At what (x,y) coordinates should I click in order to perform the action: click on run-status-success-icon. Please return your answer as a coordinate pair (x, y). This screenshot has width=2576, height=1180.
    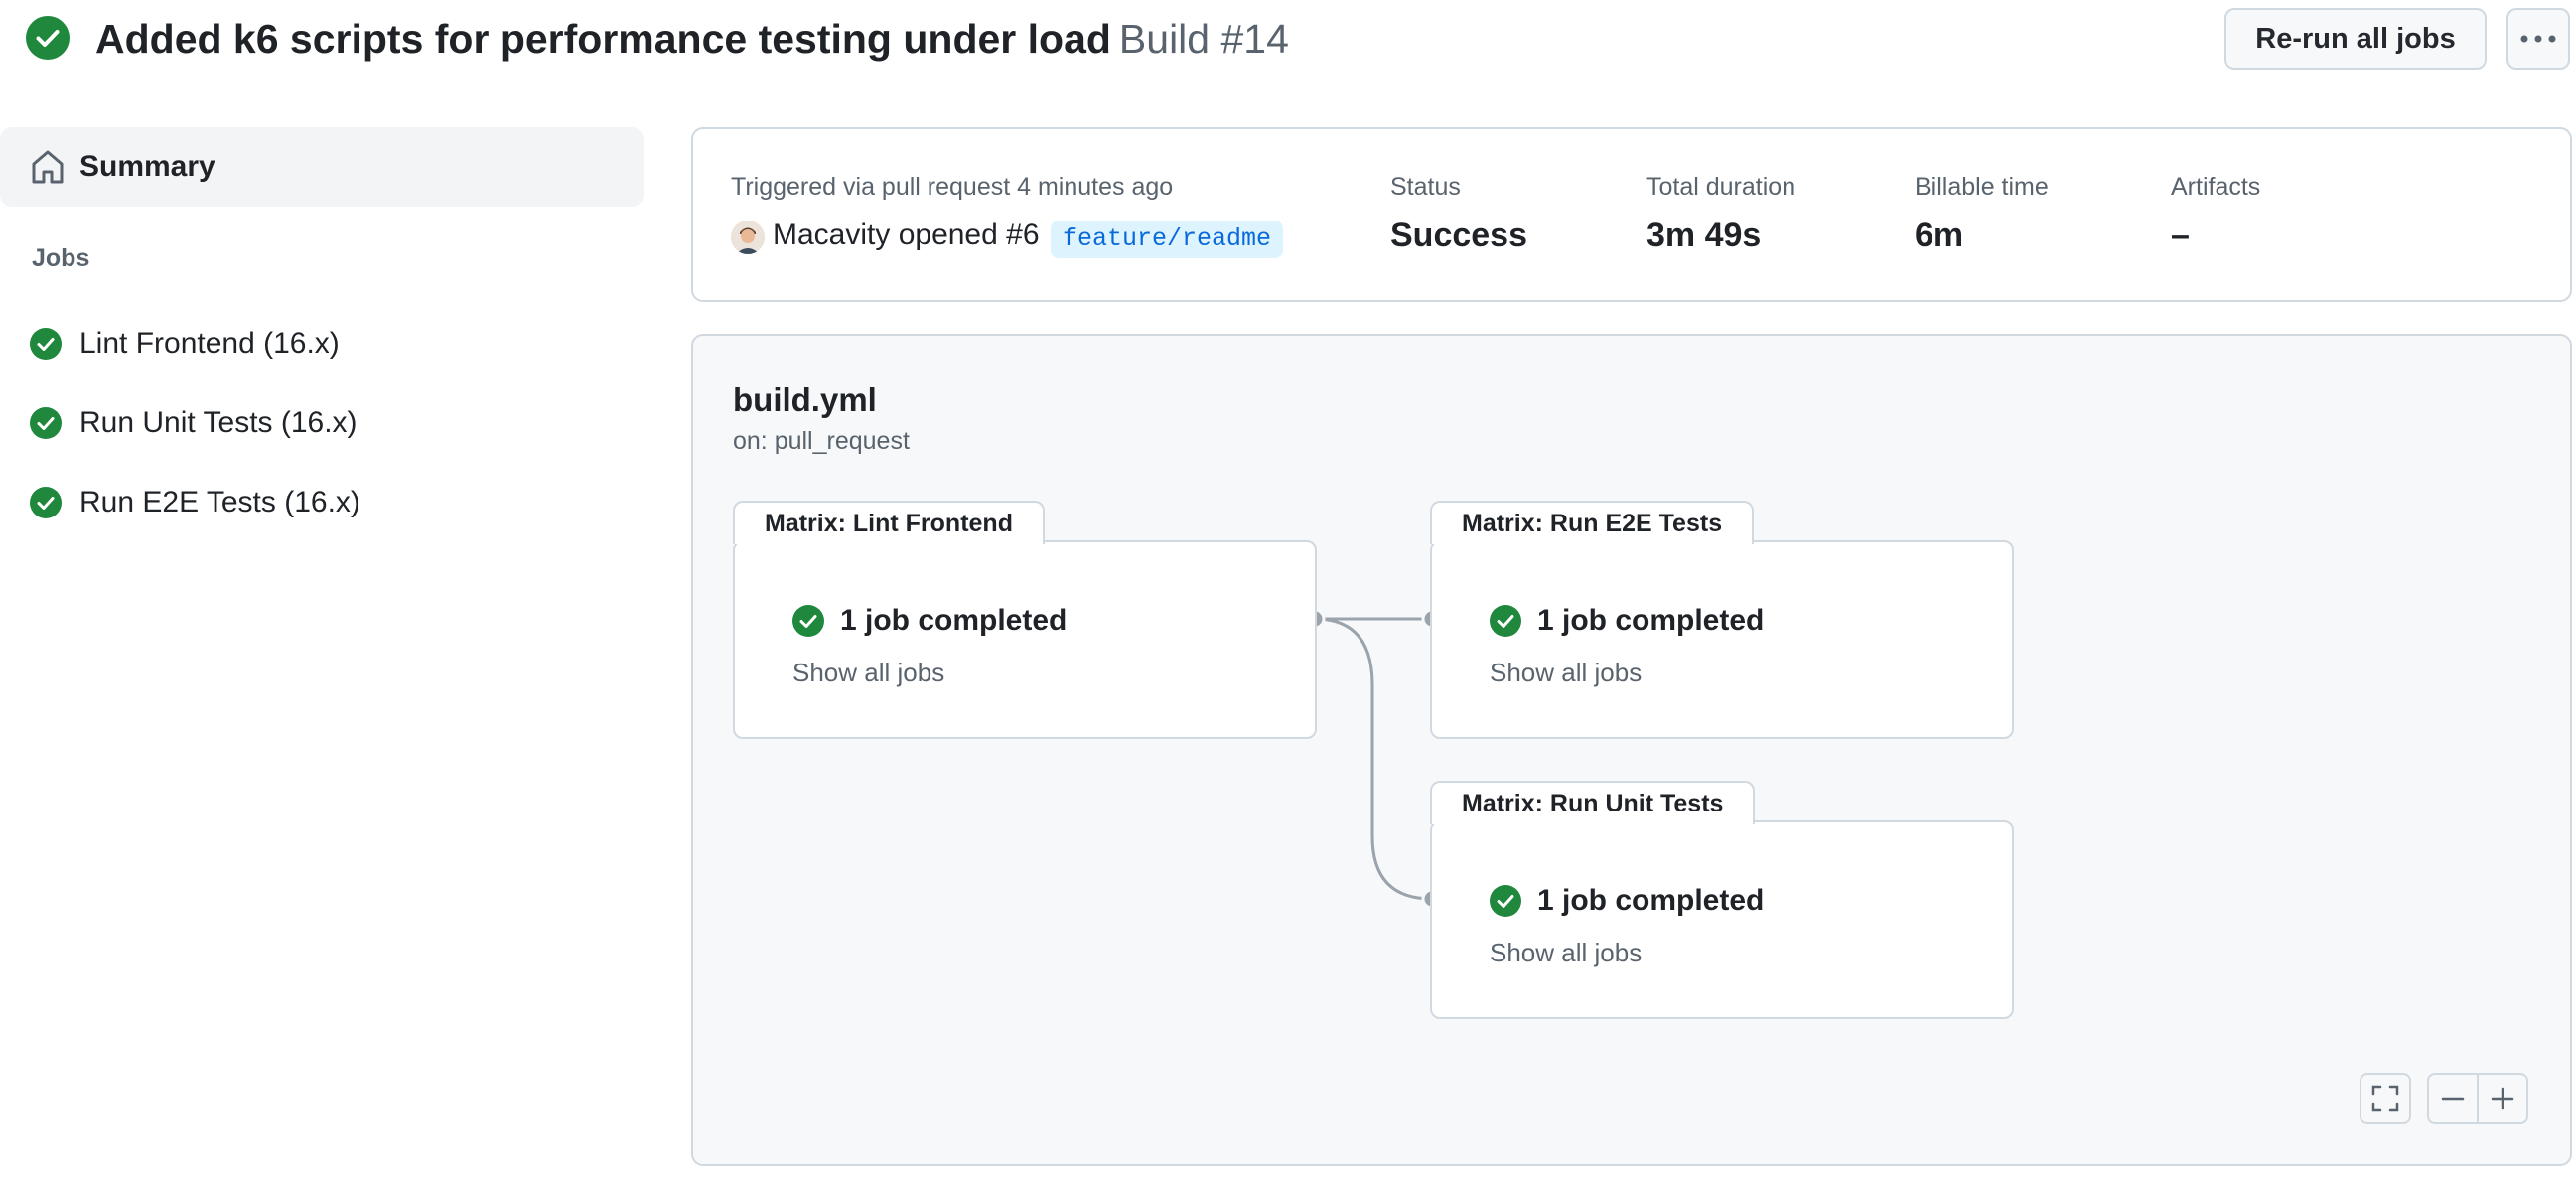
    Looking at the image, I should click on (48, 38).